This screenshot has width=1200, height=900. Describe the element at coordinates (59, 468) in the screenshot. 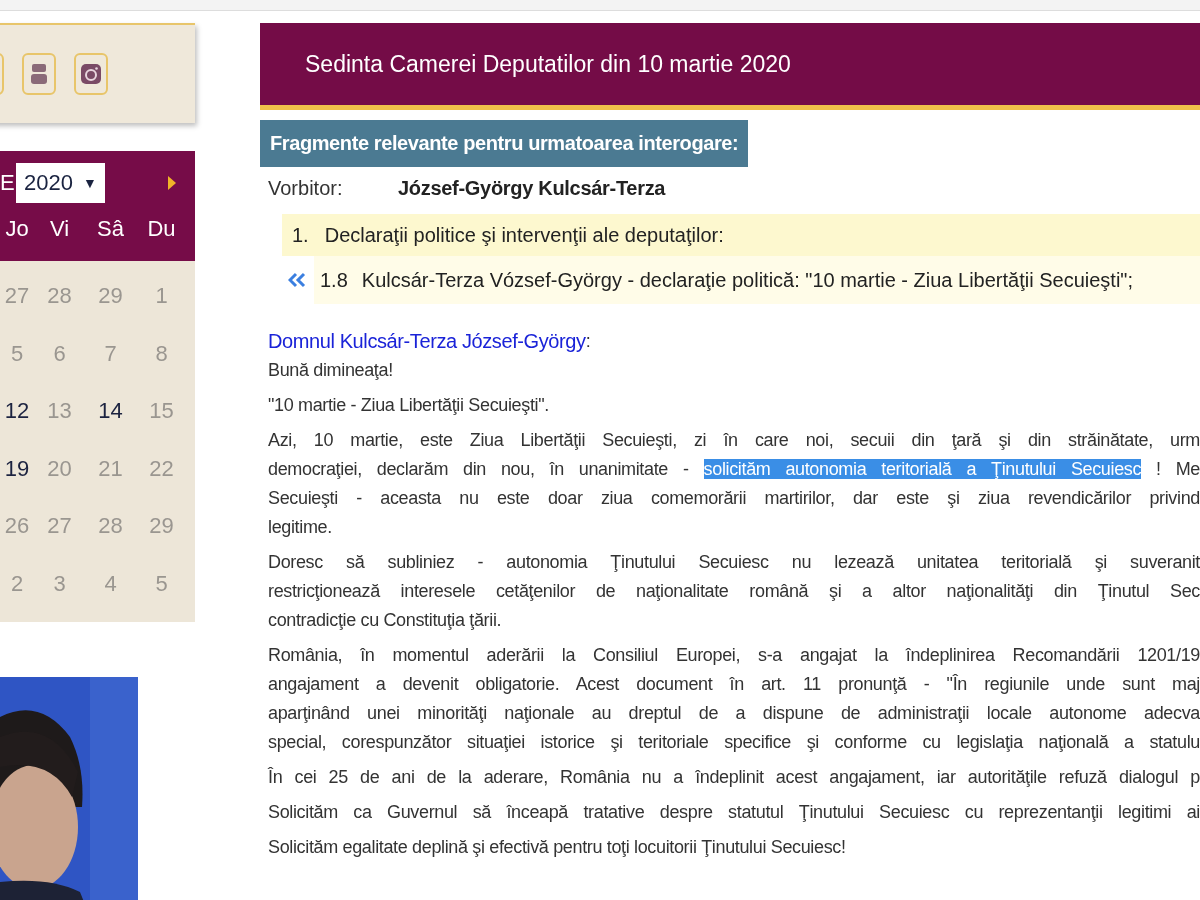

I see `calendar-day: 20` at that location.